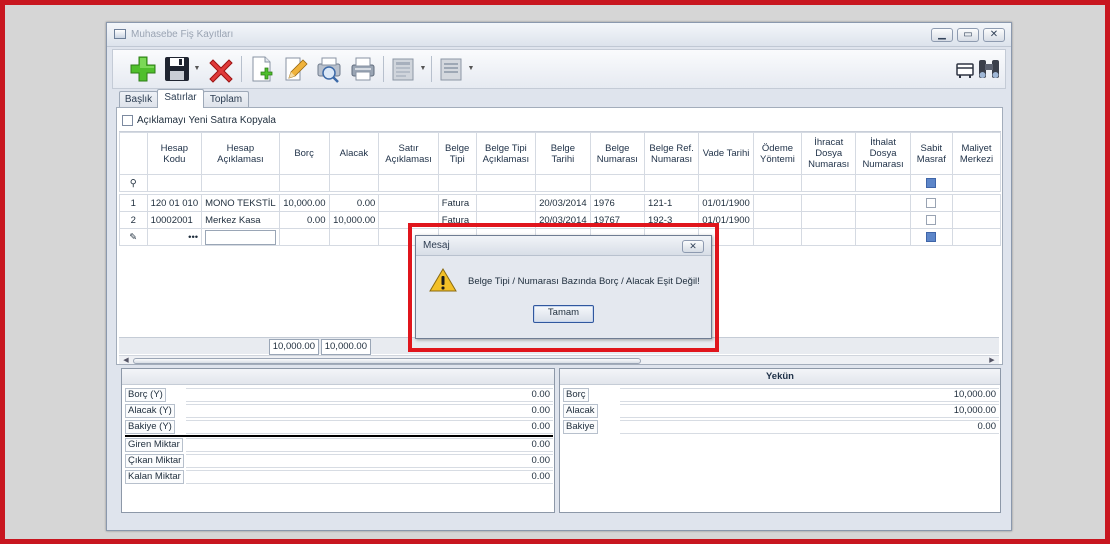 This screenshot has height=544, width=1110. What do you see at coordinates (777, 153) in the screenshot?
I see `column-header-odeme-yontemi: Ödeme Yöntemi` at bounding box center [777, 153].